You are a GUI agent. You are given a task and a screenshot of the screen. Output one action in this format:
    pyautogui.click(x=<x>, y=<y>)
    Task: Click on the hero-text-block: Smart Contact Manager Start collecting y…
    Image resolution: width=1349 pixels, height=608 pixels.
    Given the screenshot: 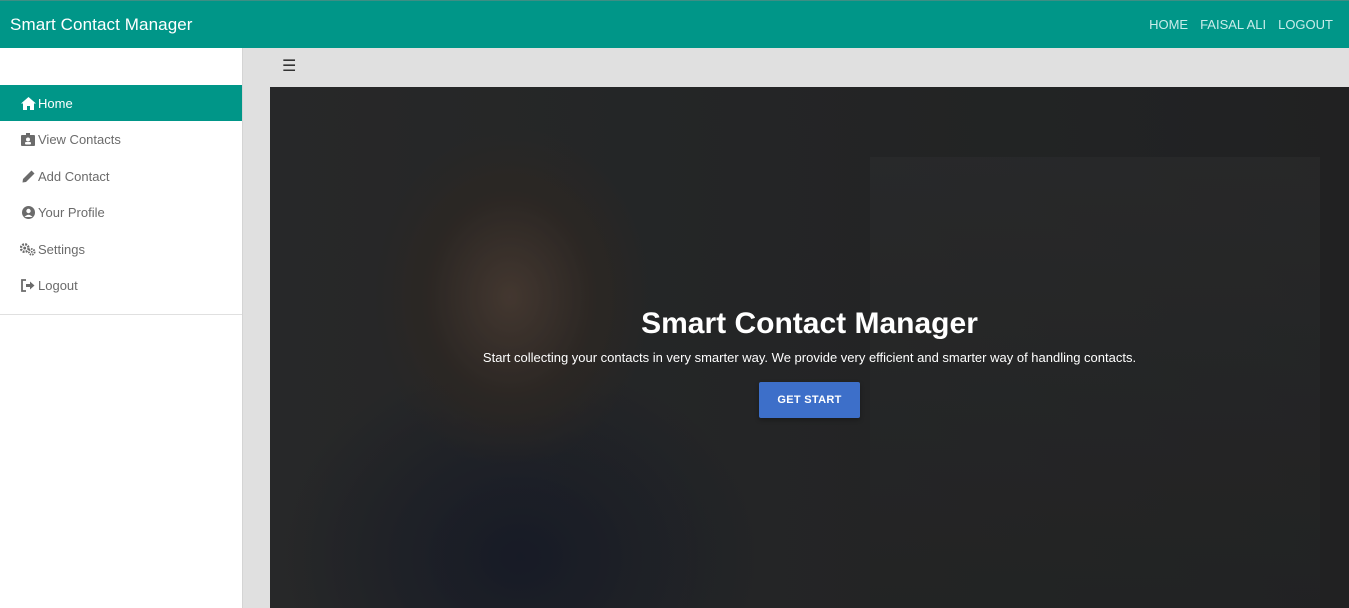 What is the action you would take?
    pyautogui.click(x=809, y=361)
    